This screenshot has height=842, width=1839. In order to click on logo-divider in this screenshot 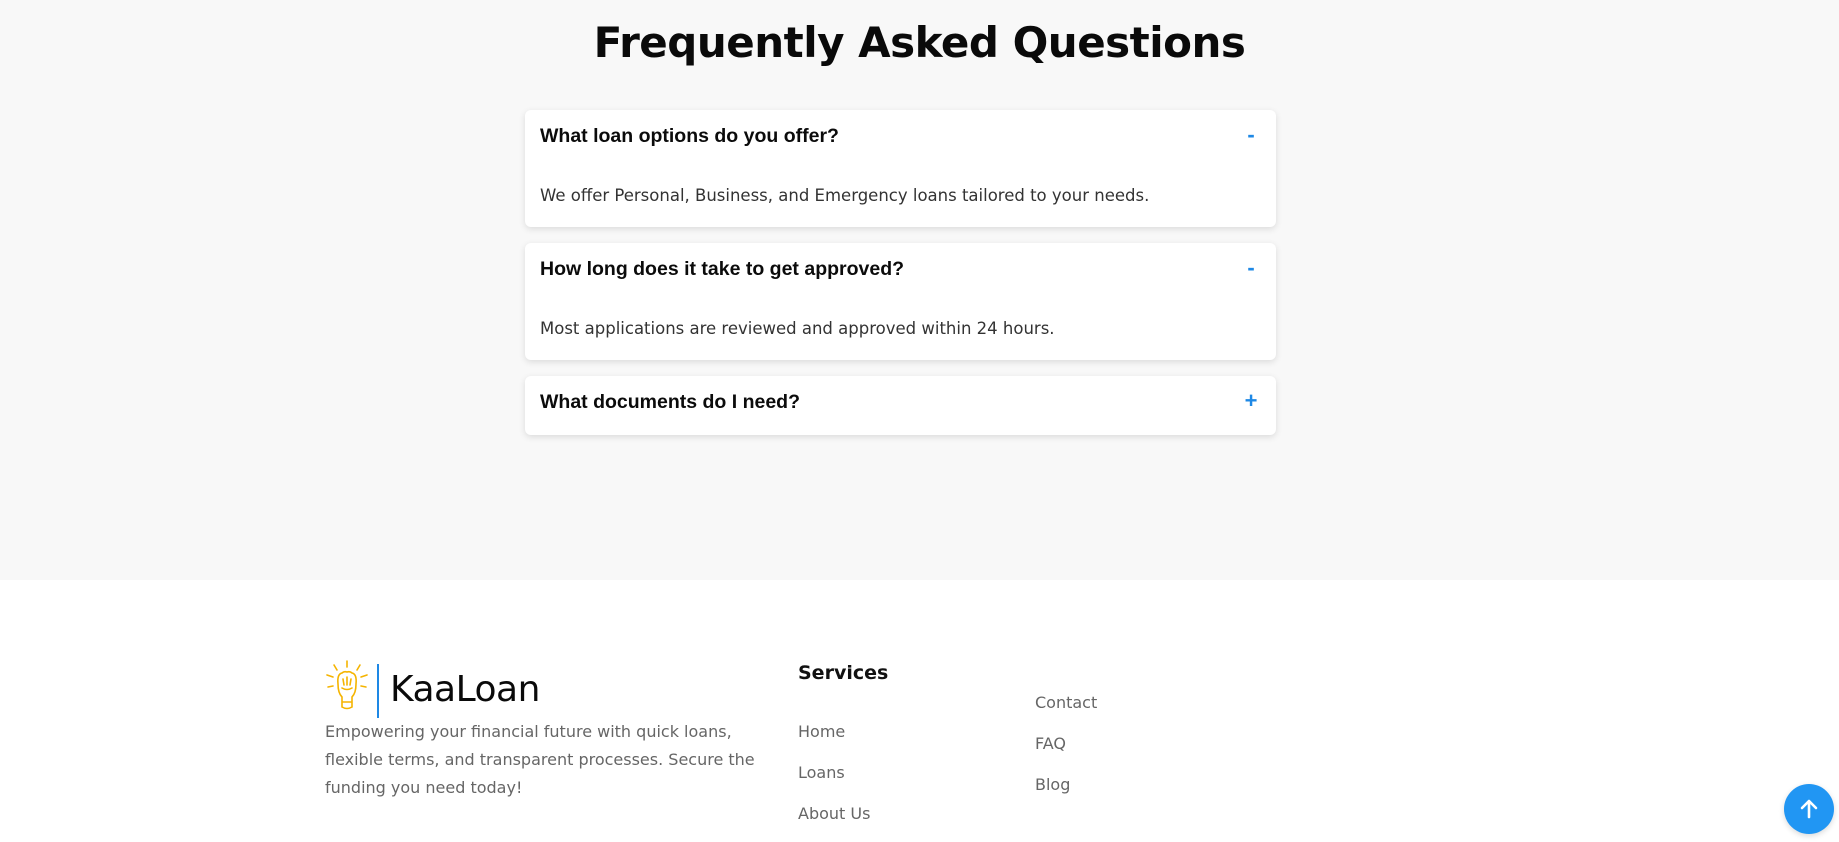, I will do `click(378, 691)`.